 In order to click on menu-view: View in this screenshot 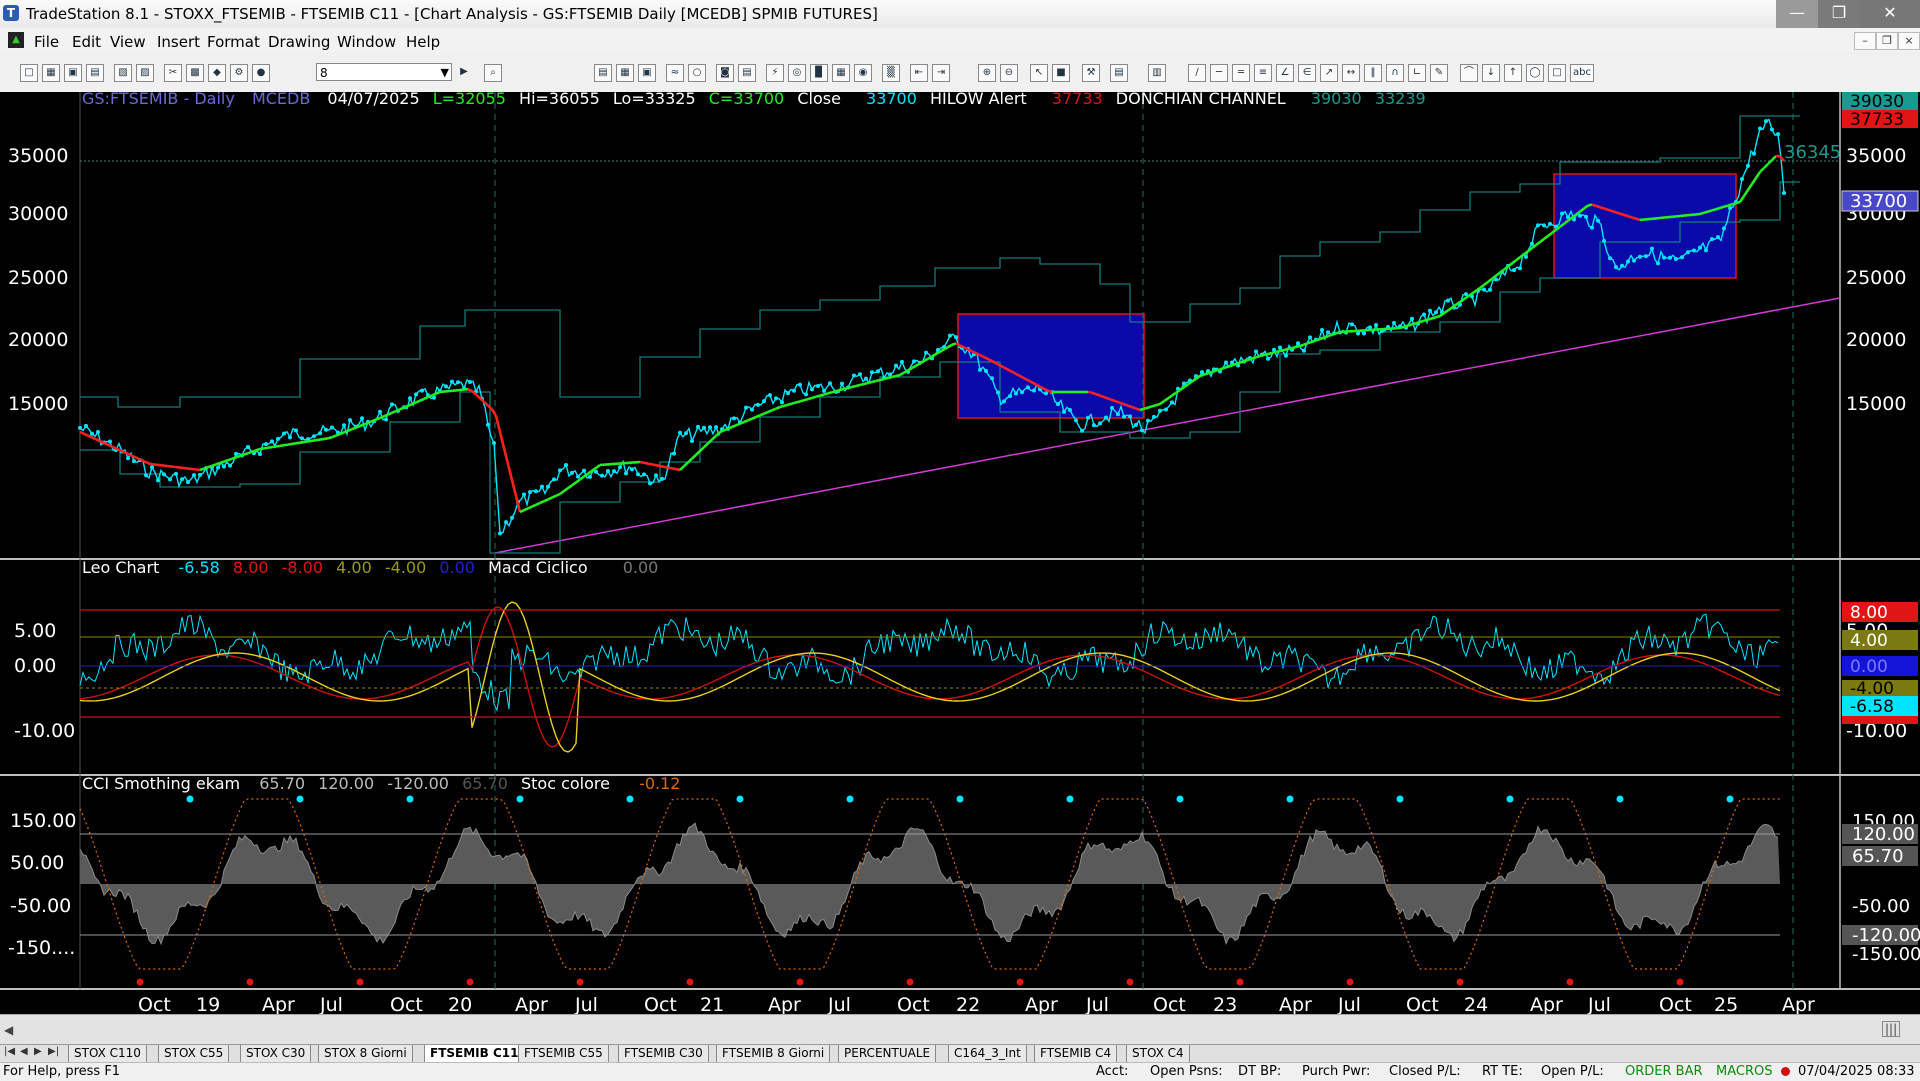, I will do `click(128, 42)`.